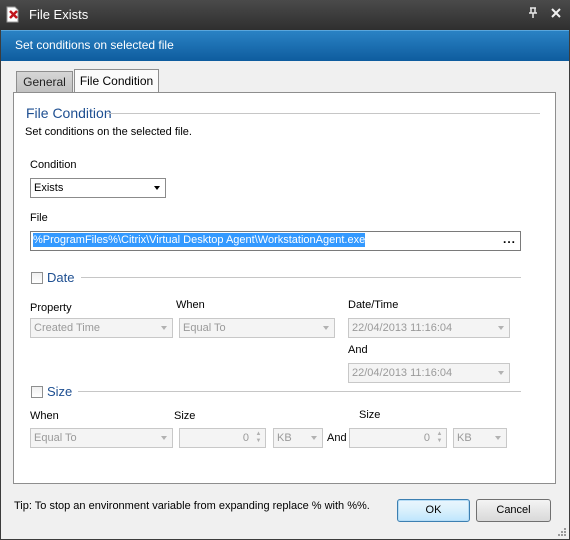 The height and width of the screenshot is (540, 570). I want to click on tab-file-condition: File Condition, so click(116, 81).